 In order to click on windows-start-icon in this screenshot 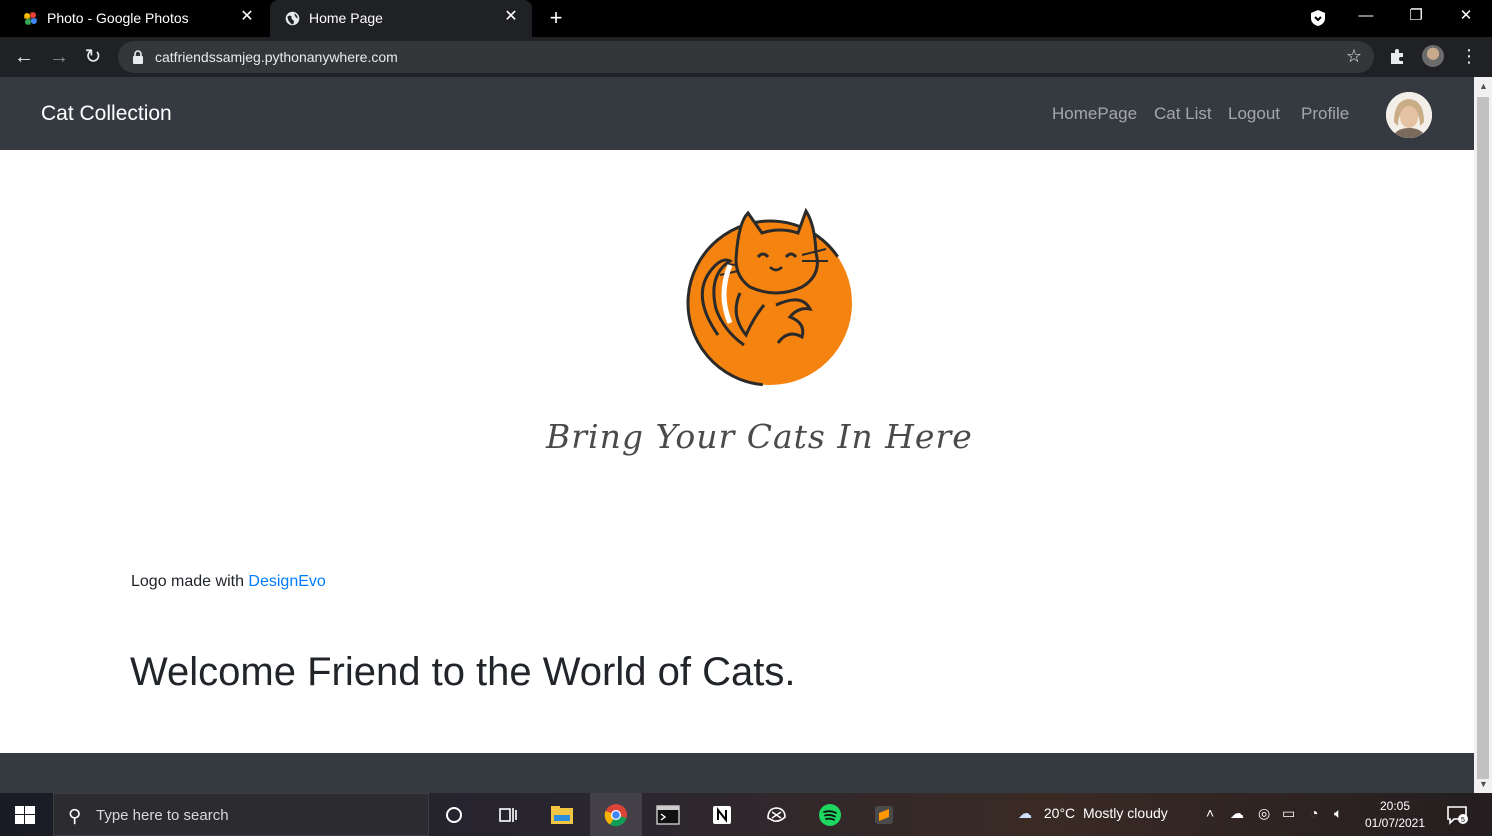, I will do `click(25, 815)`.